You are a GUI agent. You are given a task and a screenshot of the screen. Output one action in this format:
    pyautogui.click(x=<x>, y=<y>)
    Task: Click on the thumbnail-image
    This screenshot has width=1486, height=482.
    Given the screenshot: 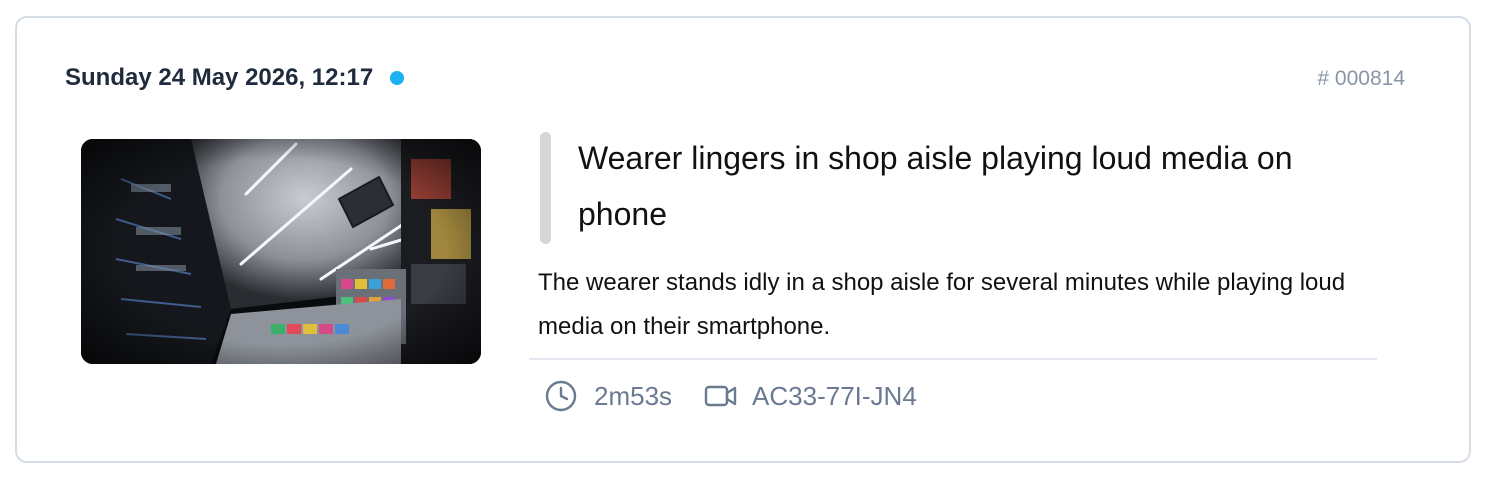 What is the action you would take?
    pyautogui.click(x=281, y=251)
    